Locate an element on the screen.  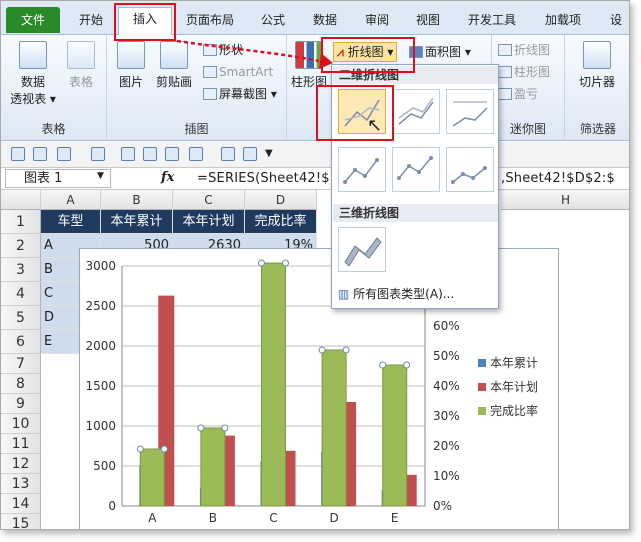
stacked-line-markers-option is located at coordinates (416, 169).